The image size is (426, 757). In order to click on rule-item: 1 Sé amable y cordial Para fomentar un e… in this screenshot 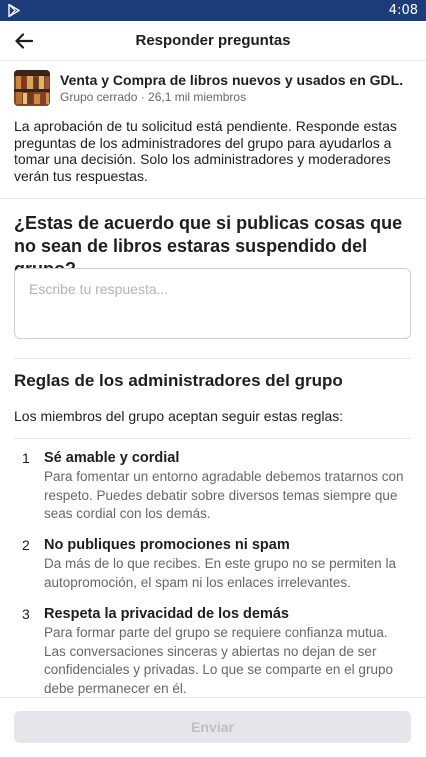, I will do `click(214, 486)`.